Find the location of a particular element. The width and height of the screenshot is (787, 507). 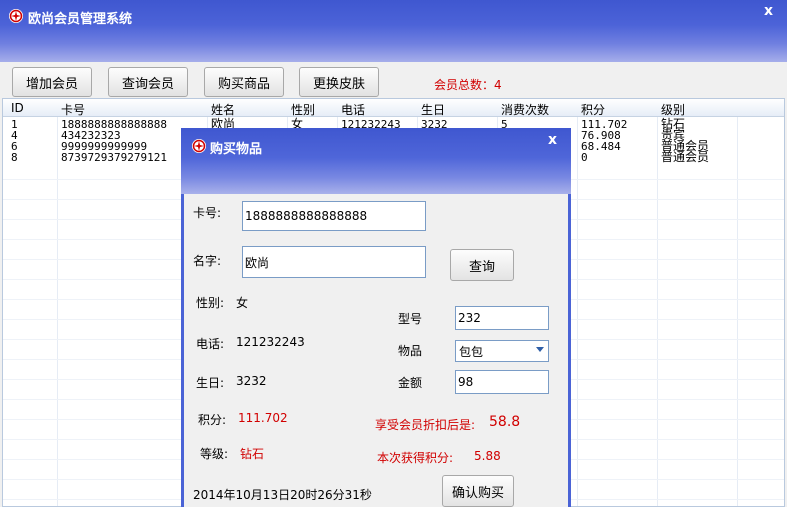

item-select: 包包 is located at coordinates (502, 351).